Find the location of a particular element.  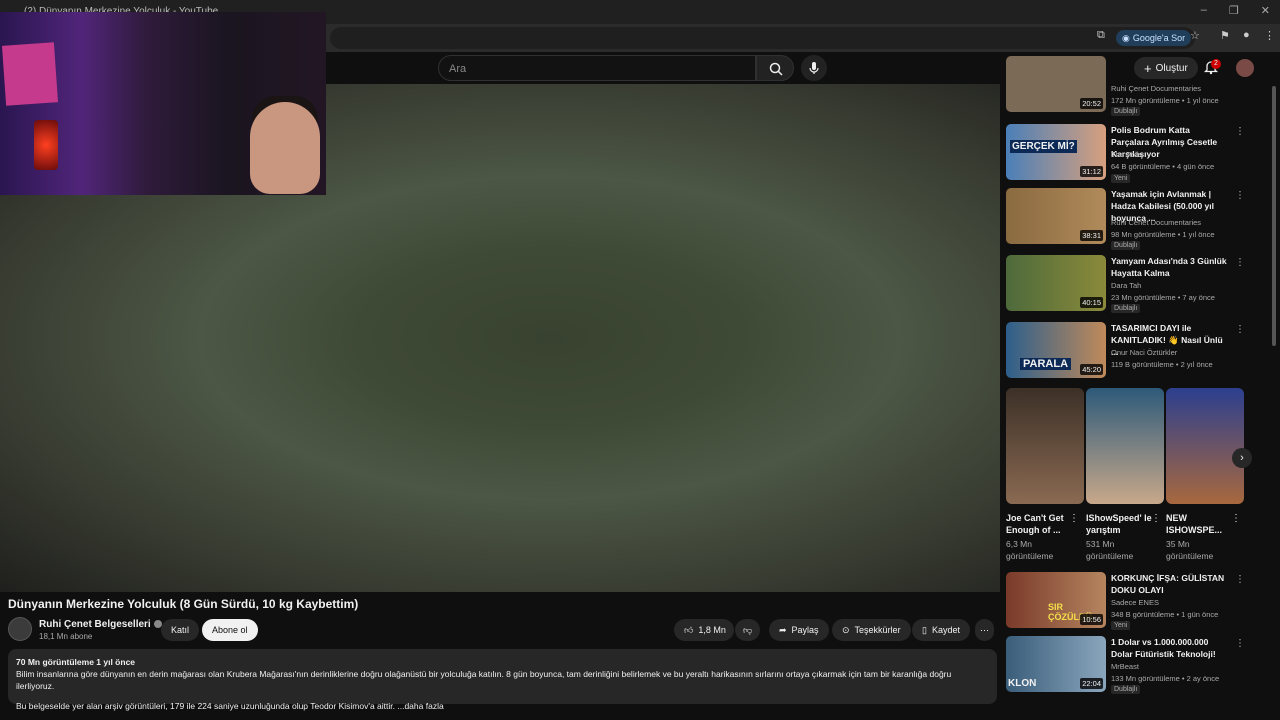

dislike-button: 👎︎ is located at coordinates (748, 630).